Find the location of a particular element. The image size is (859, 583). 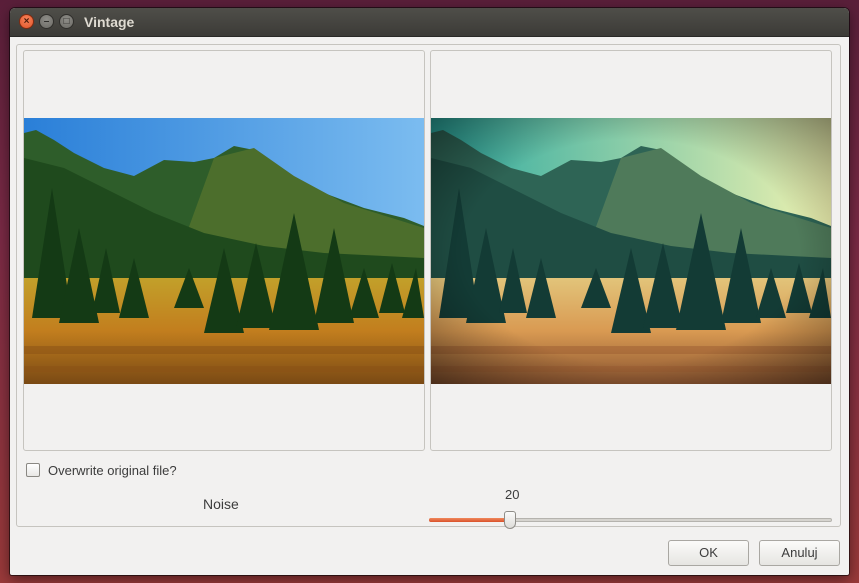

maximize-icon: □ is located at coordinates (66, 21).